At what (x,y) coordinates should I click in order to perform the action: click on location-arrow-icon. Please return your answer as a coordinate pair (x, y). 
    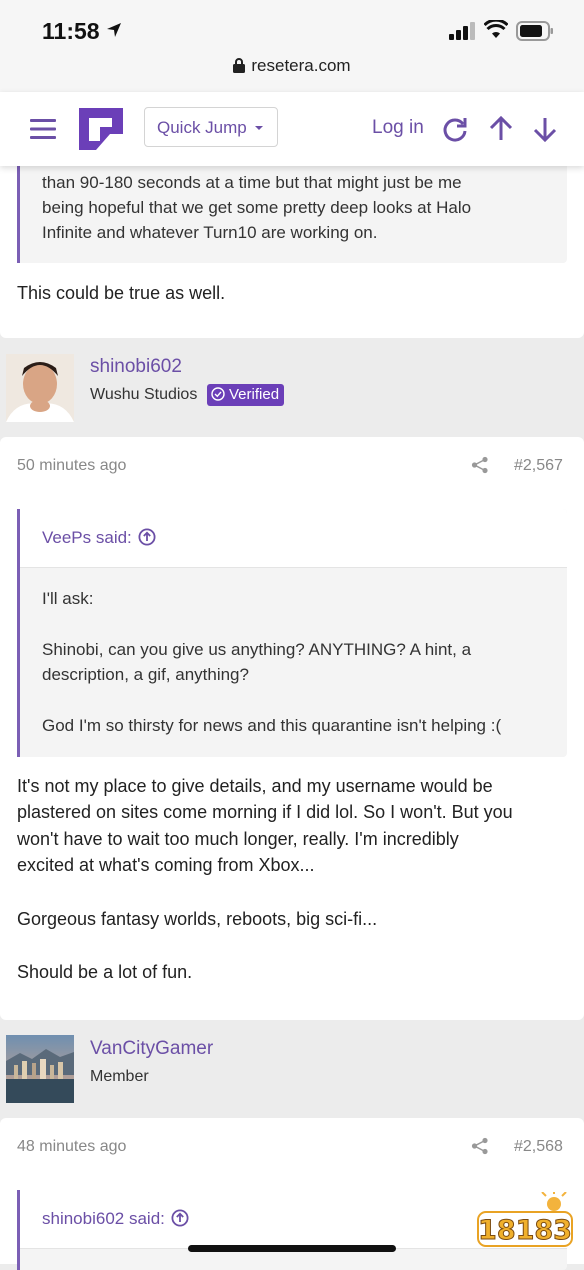
    Looking at the image, I should click on (114, 30).